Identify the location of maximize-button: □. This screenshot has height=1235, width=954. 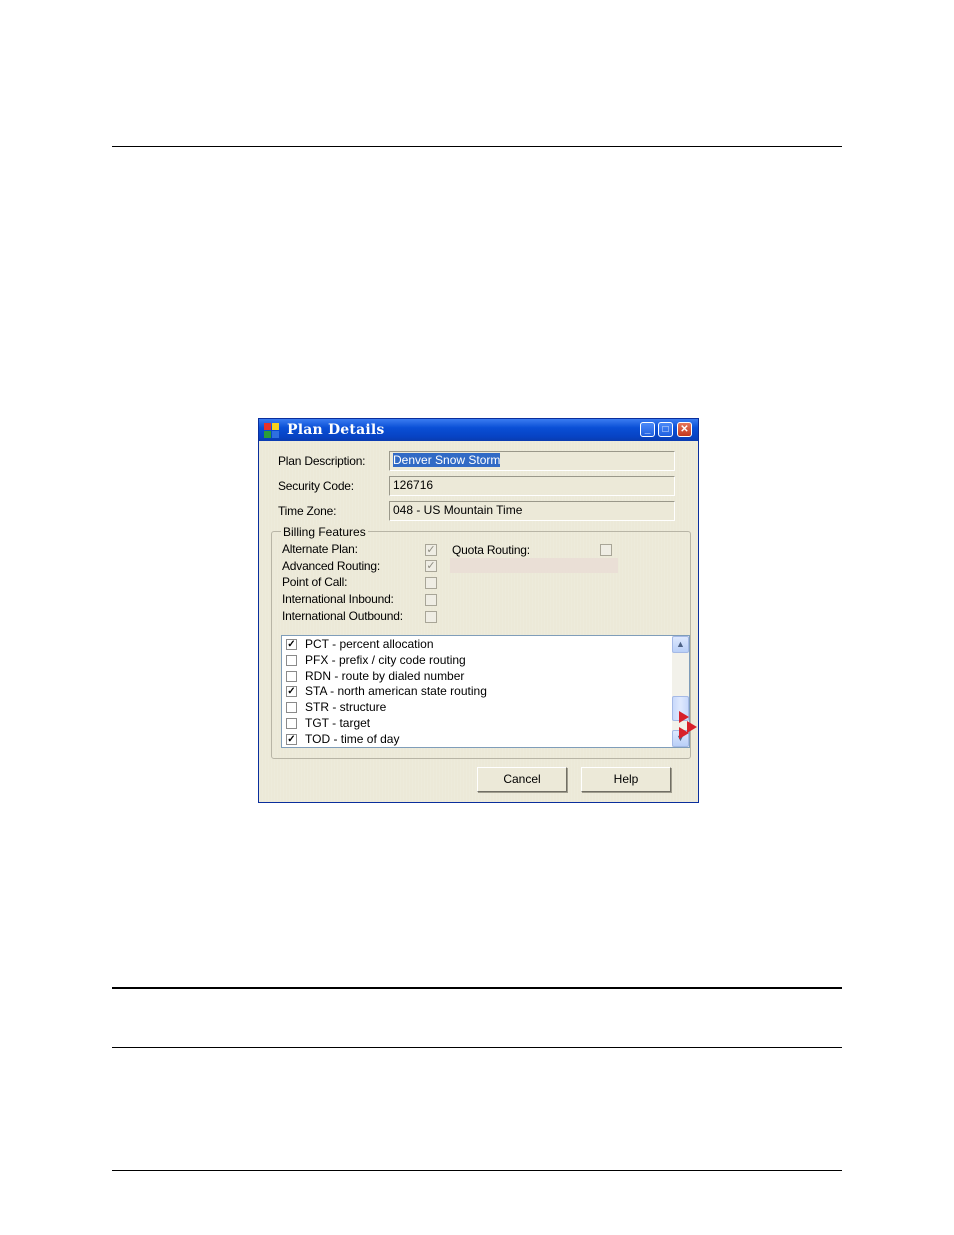
(665, 429).